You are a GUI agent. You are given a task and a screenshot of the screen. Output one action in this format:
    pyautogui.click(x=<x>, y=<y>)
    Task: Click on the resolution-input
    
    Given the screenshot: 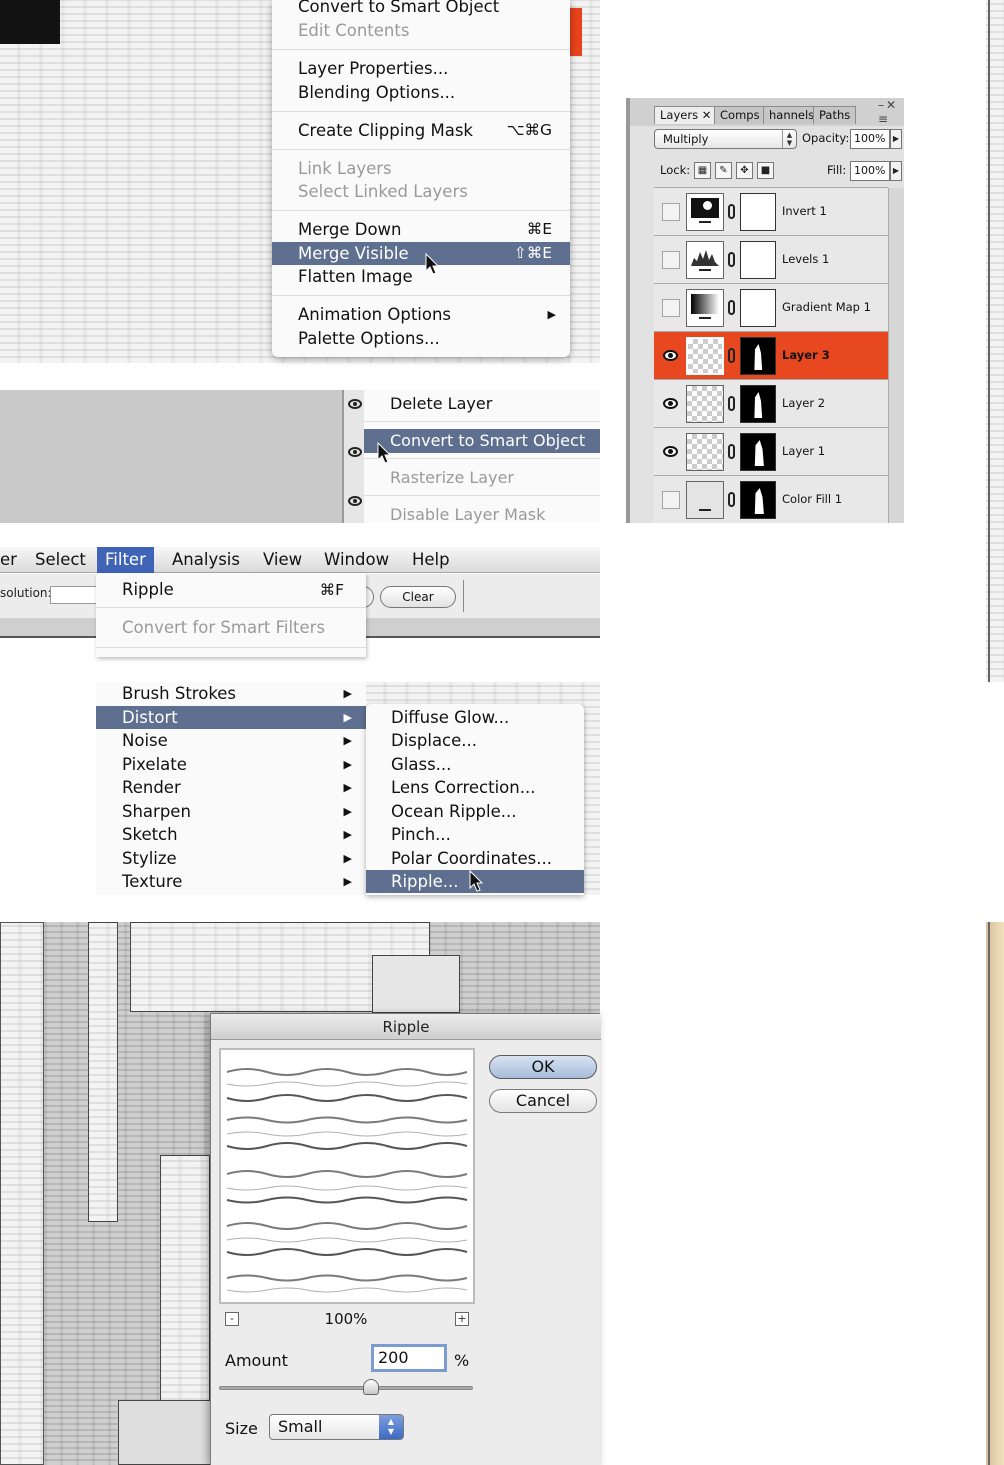 What is the action you would take?
    pyautogui.click(x=74, y=595)
    